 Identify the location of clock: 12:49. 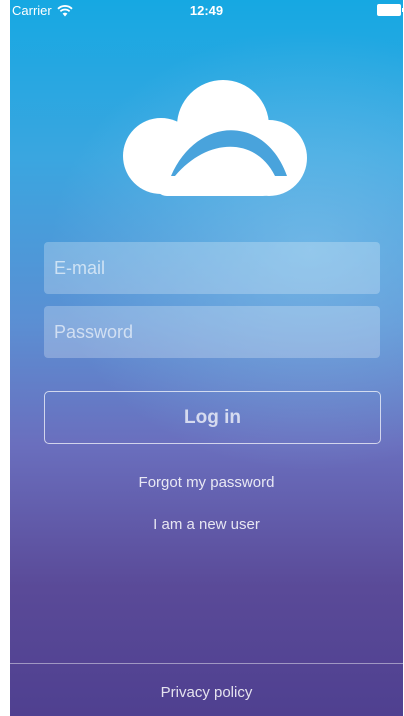
(206, 10).